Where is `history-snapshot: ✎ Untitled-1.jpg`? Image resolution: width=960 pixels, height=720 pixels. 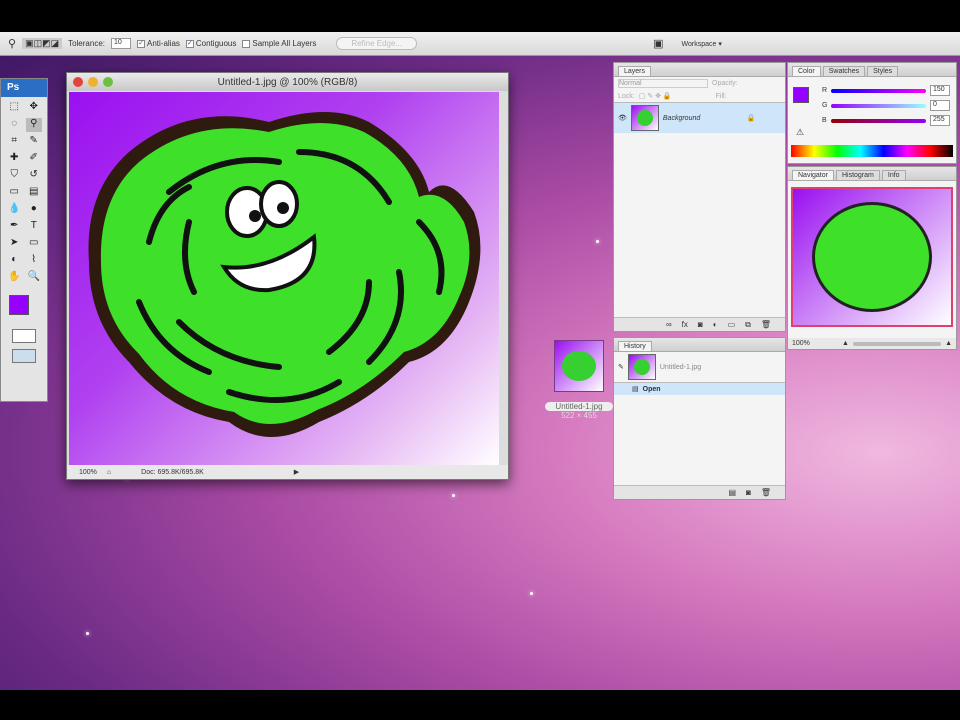 history-snapshot: ✎ Untitled-1.jpg is located at coordinates (699, 367).